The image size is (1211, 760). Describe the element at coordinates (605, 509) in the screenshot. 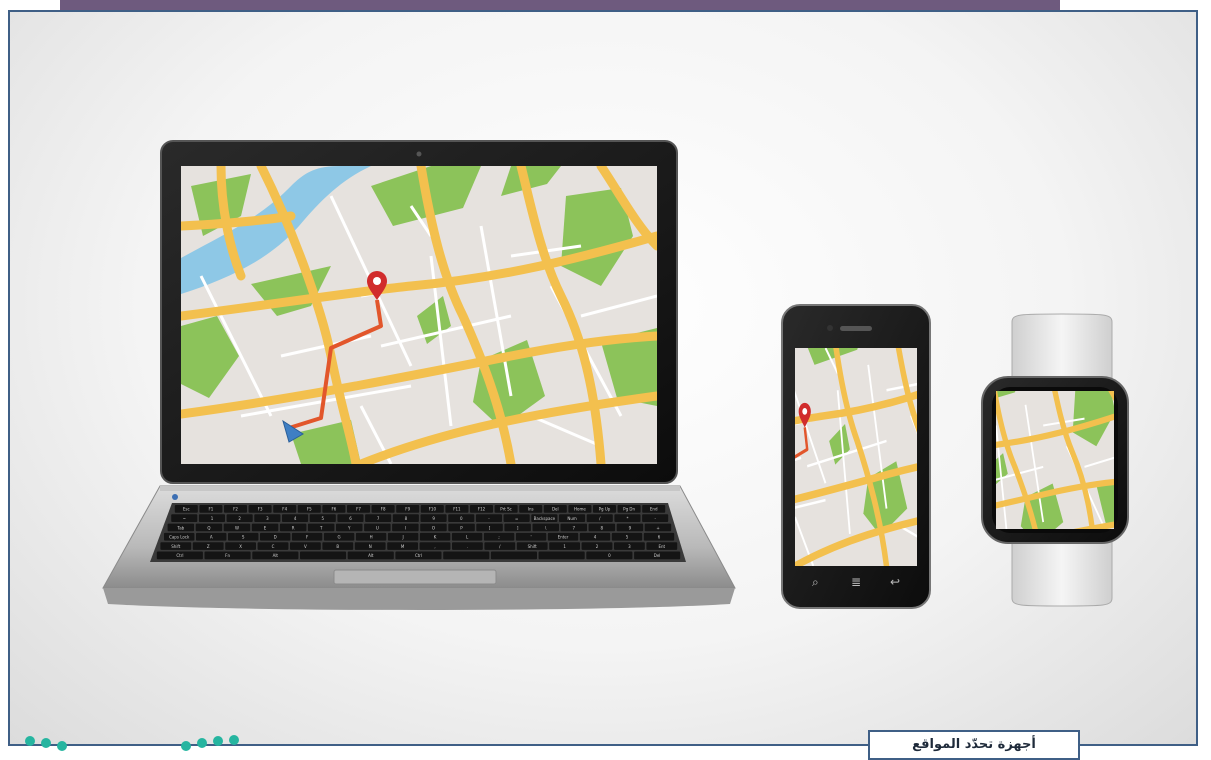

I see `keyboard-key-label: Pg Up` at that location.